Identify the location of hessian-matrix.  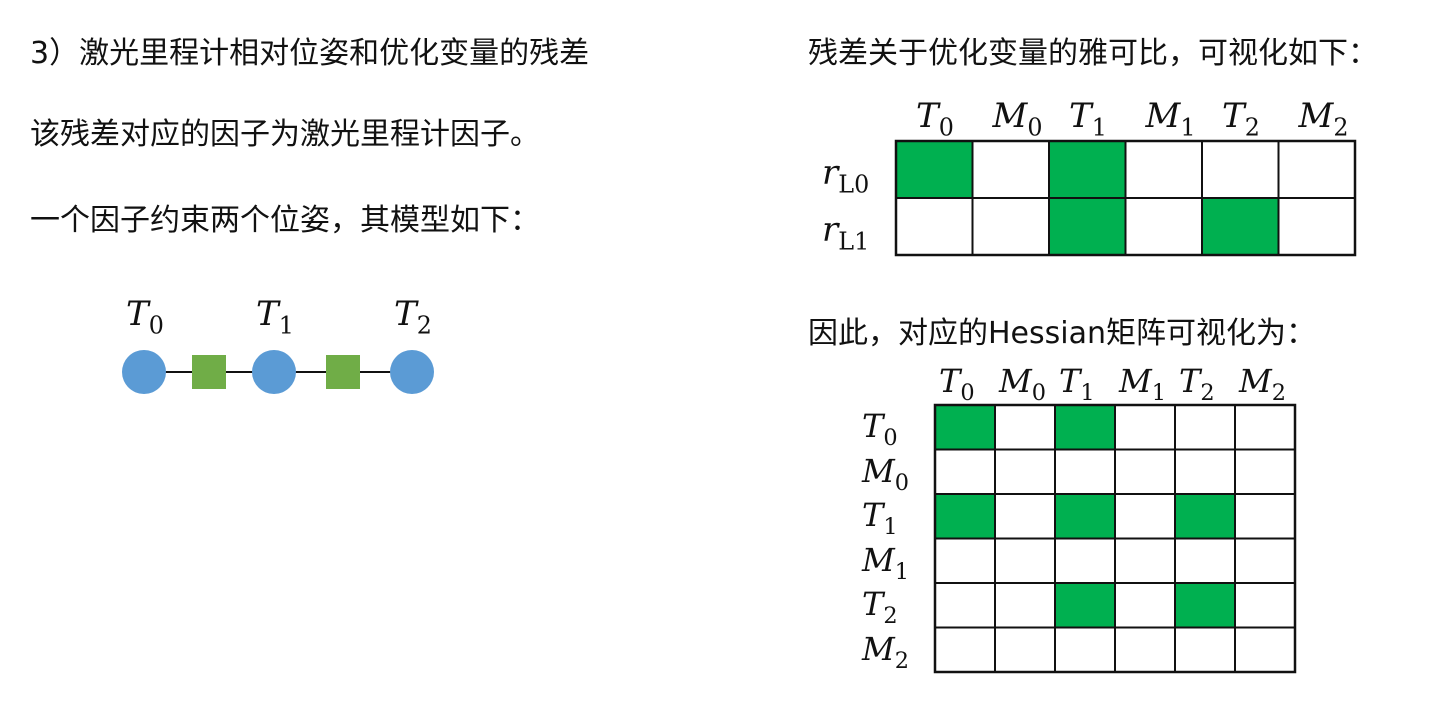
(1115, 538).